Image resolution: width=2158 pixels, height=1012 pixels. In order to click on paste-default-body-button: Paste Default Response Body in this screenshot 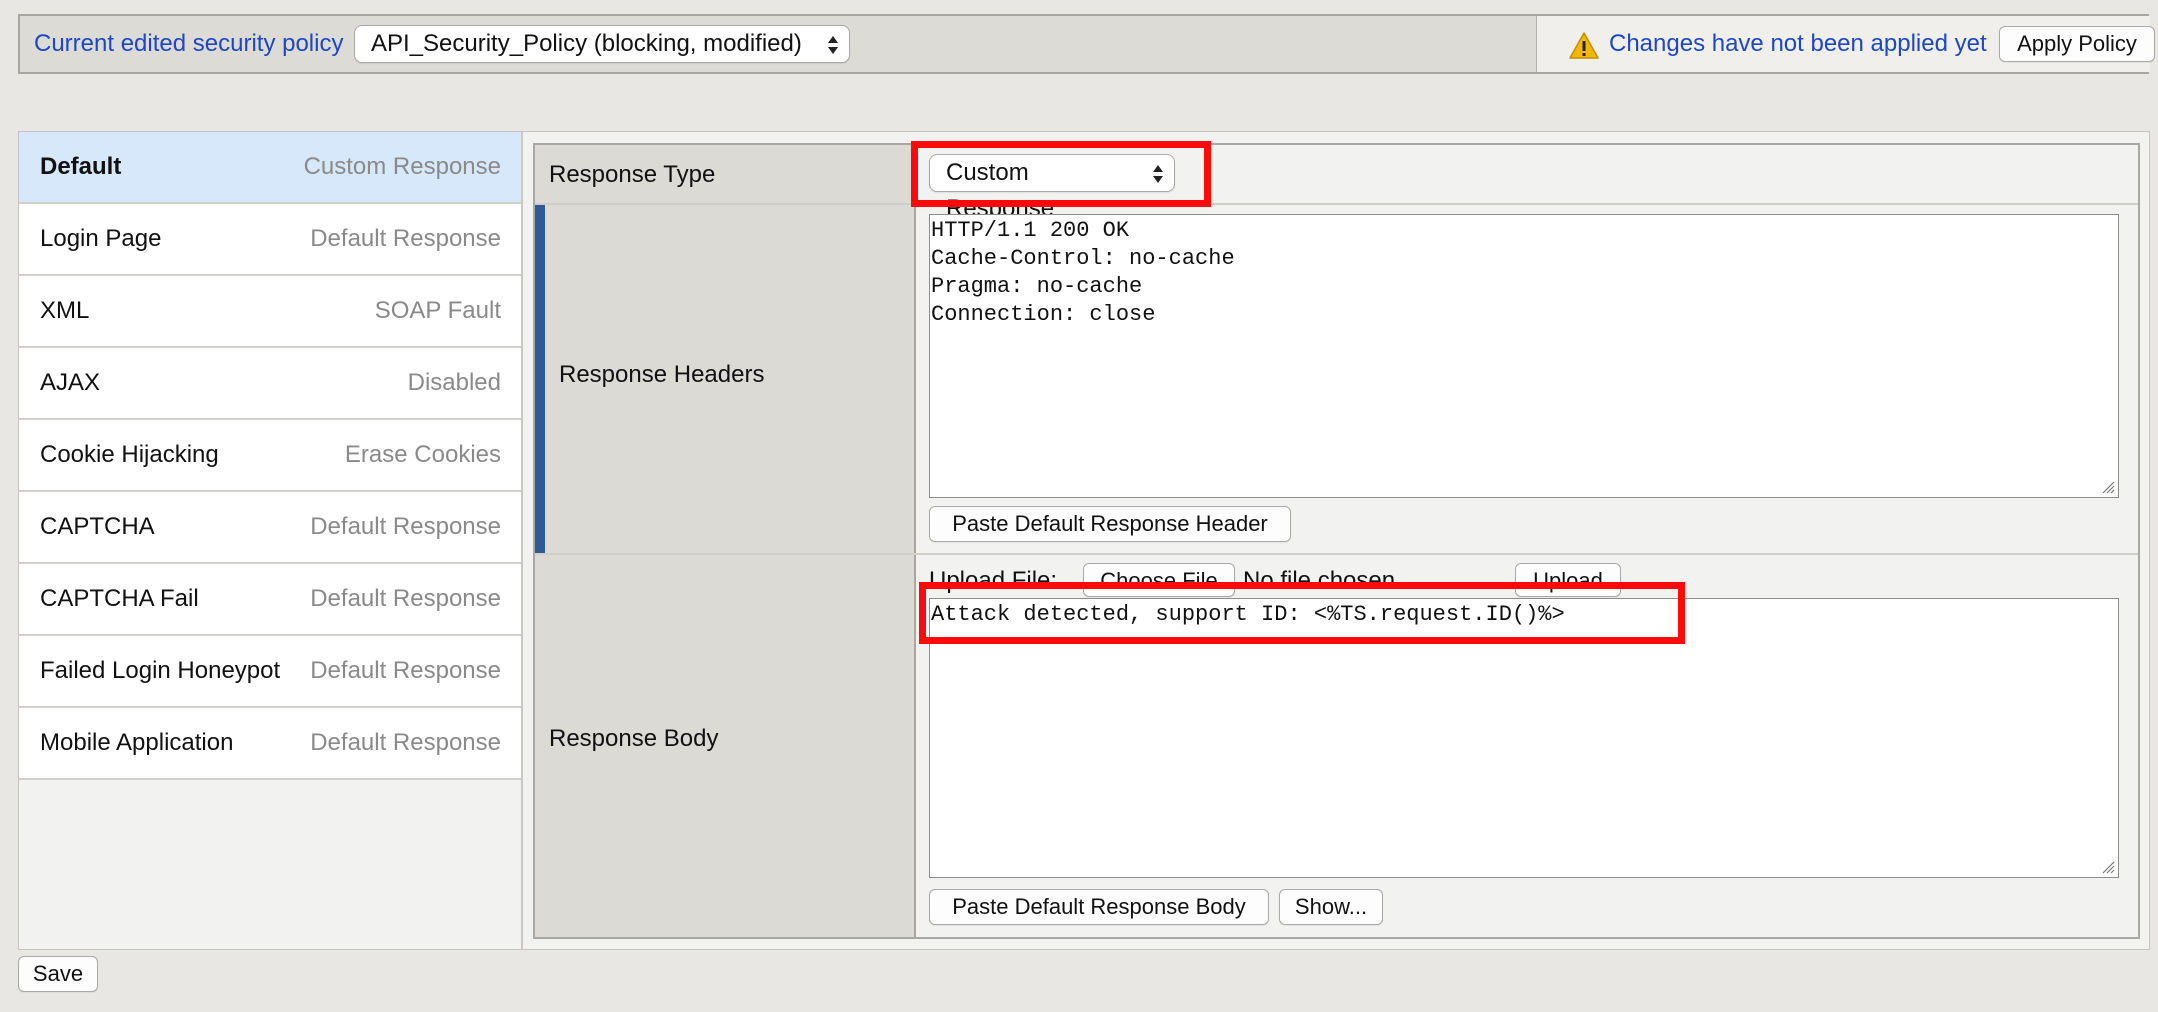, I will do `click(1099, 907)`.